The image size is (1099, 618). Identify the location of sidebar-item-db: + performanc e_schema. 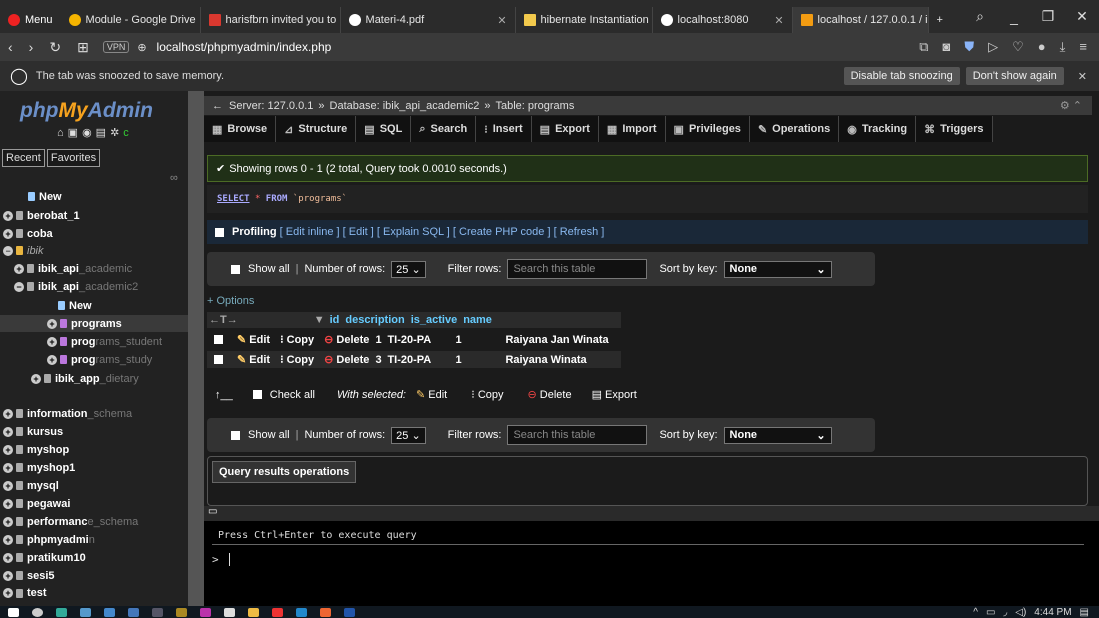
(70, 521).